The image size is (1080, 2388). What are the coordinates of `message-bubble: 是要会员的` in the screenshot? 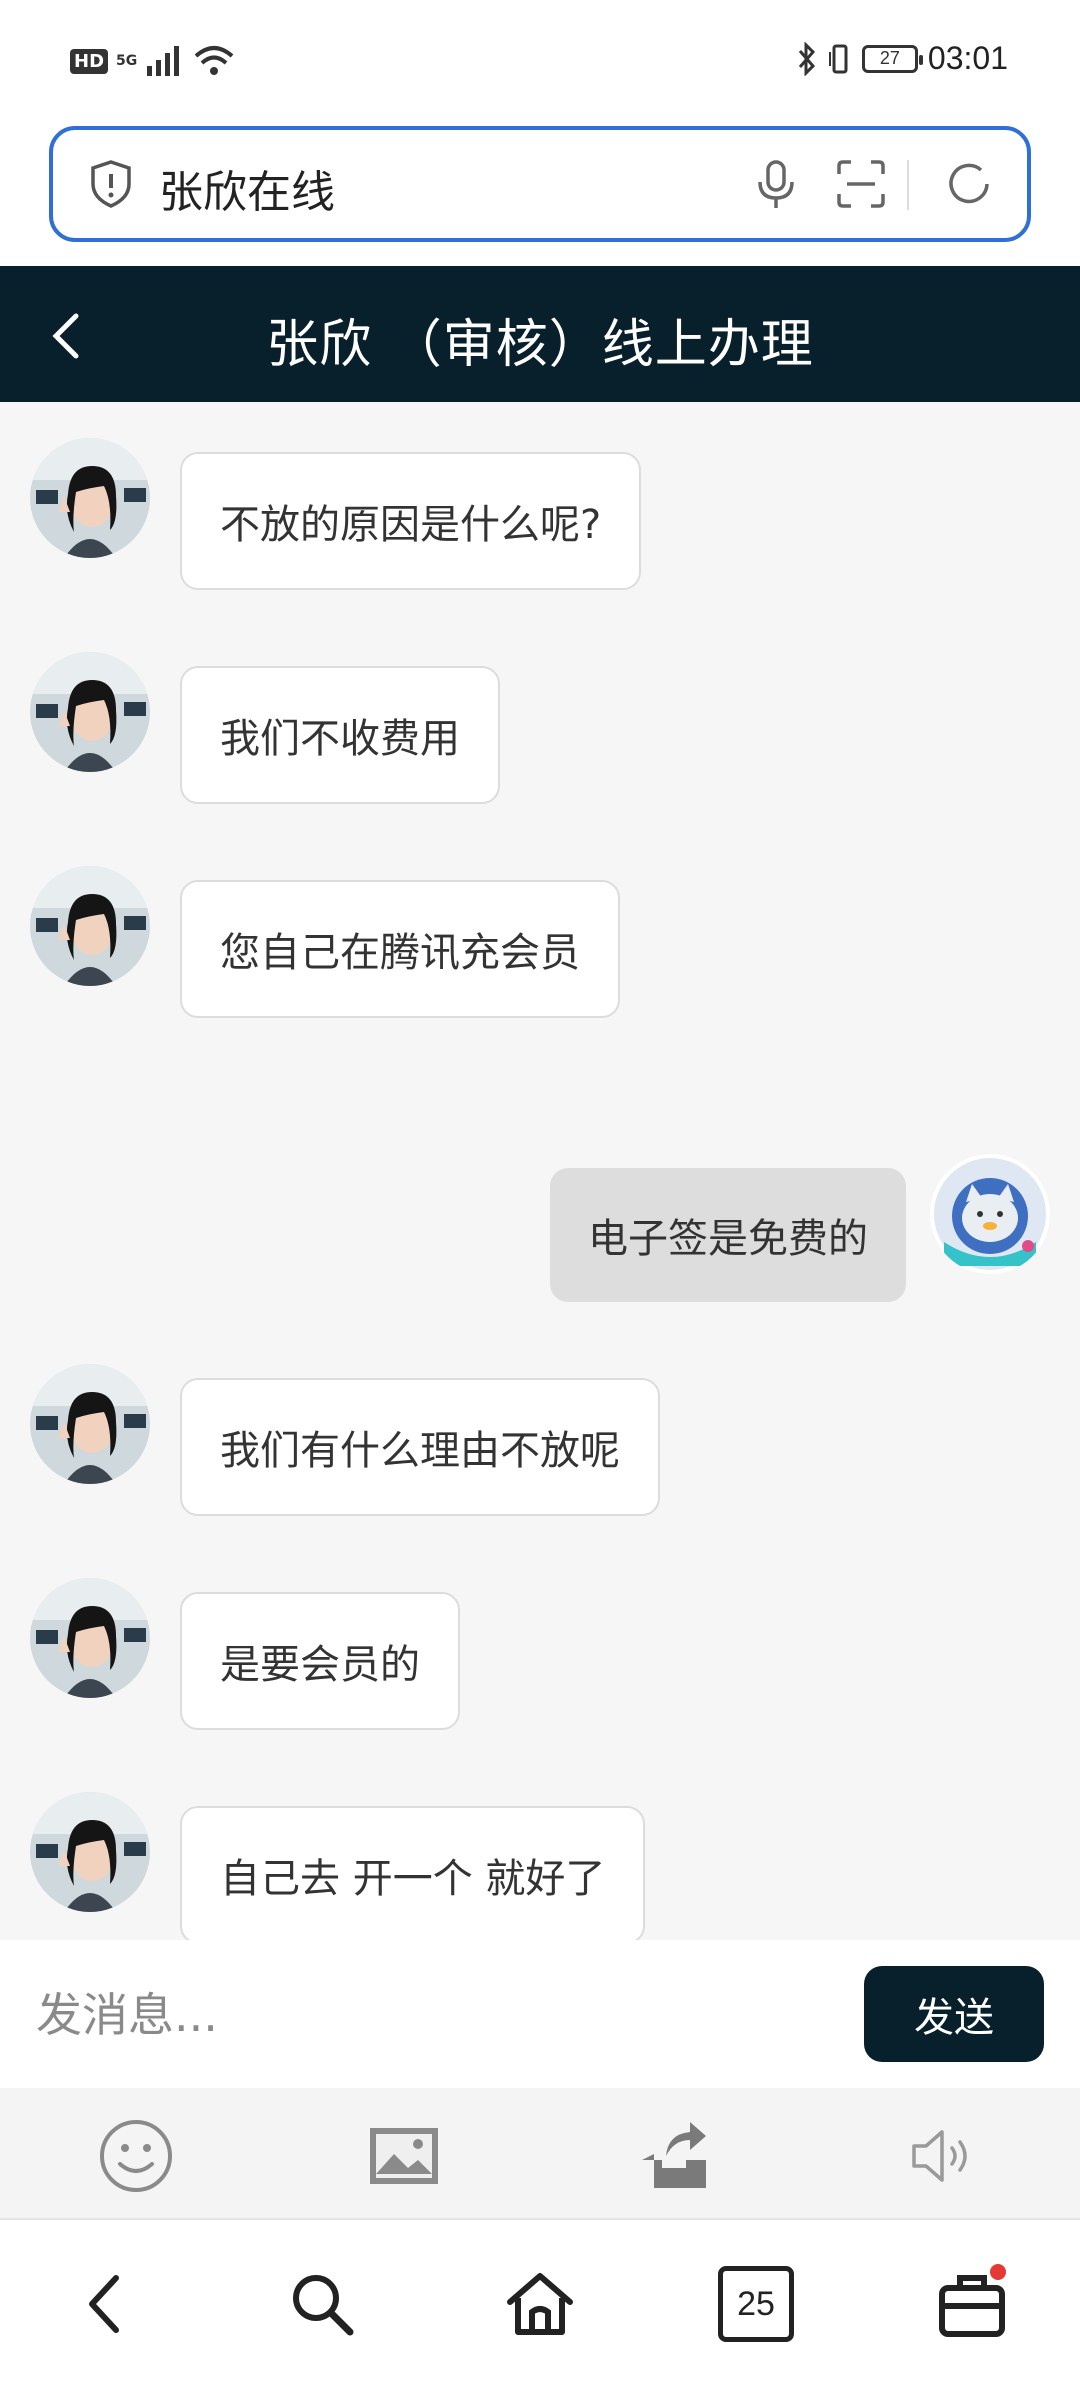 It's located at (320, 1661).